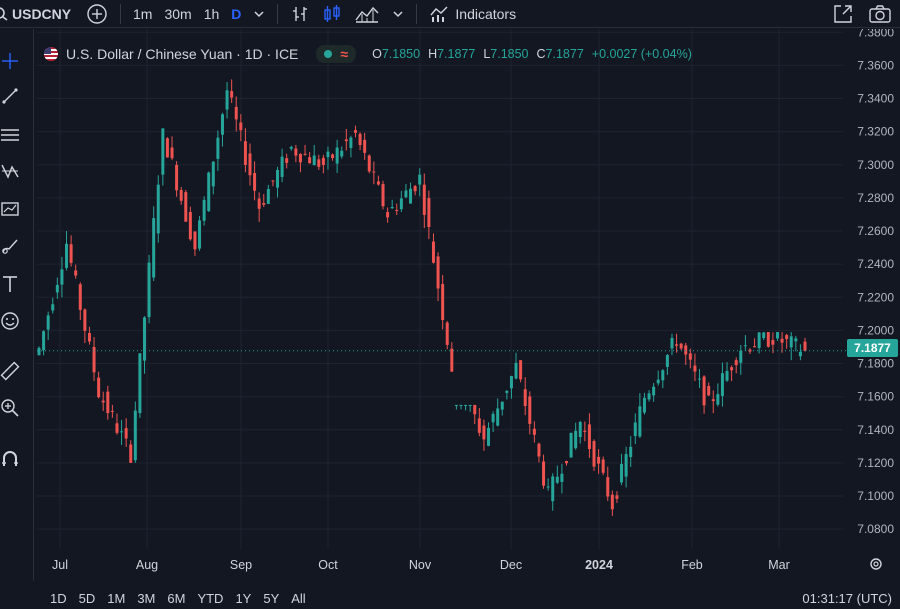 This screenshot has width=900, height=609. What do you see at coordinates (212, 14) in the screenshot?
I see `interval-1h: 1h` at bounding box center [212, 14].